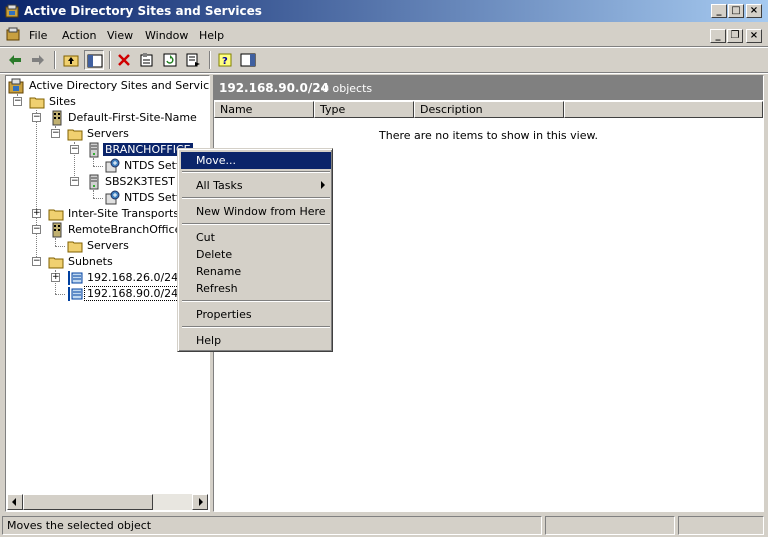 Image resolution: width=768 pixels, height=537 pixels. I want to click on right-arrow-icon, so click(201, 502).